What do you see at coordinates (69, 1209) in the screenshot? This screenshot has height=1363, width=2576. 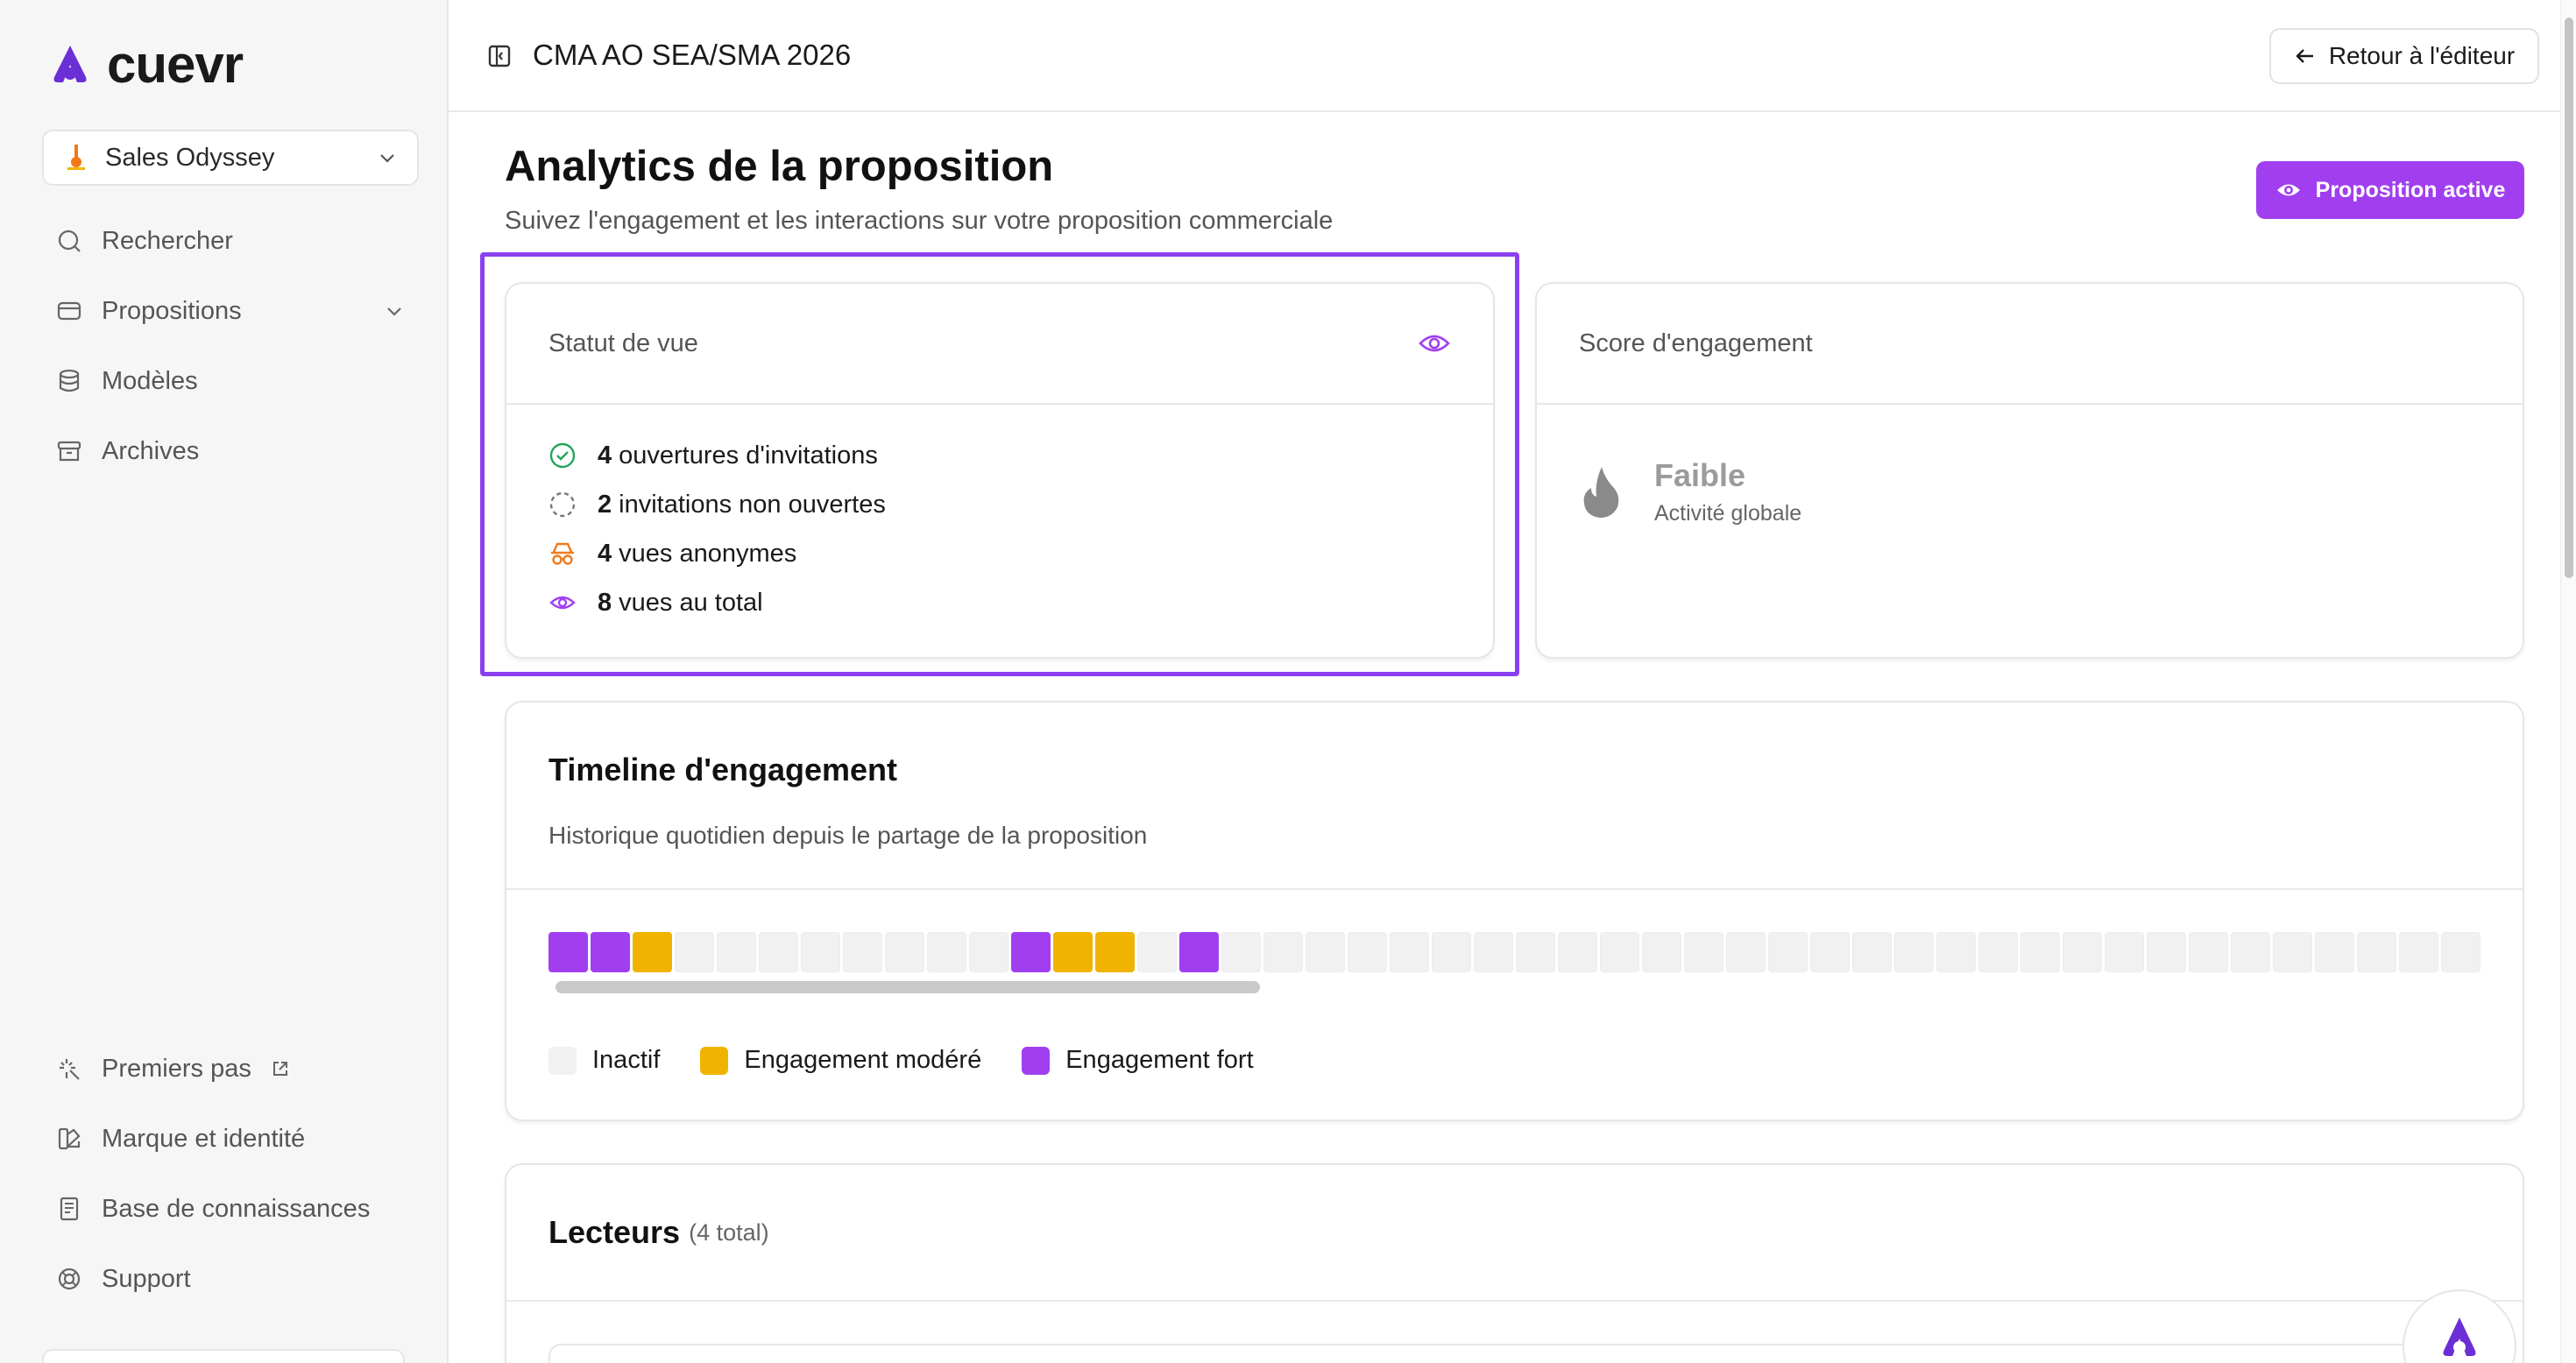 I see `book-icon` at bounding box center [69, 1209].